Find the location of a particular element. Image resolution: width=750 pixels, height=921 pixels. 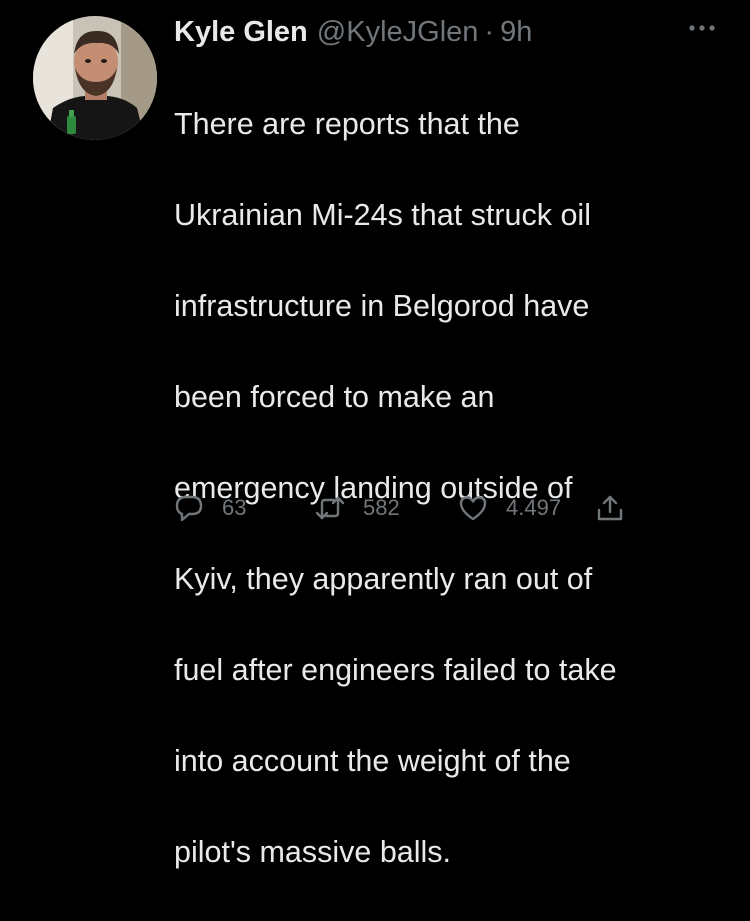

timestamp: 9h is located at coordinates (516, 32).